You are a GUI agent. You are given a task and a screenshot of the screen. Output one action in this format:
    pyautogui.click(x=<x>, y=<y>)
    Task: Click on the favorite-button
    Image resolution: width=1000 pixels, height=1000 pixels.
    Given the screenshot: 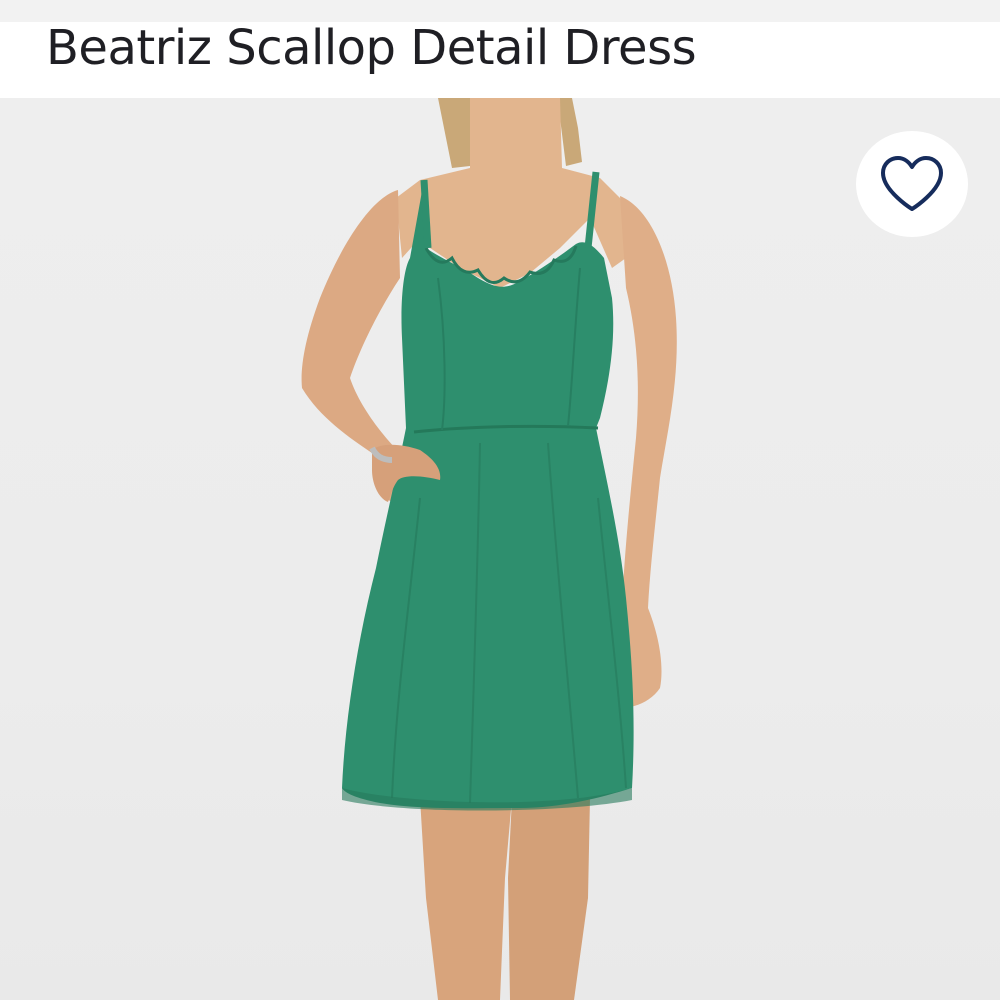 What is the action you would take?
    pyautogui.click(x=912, y=184)
    